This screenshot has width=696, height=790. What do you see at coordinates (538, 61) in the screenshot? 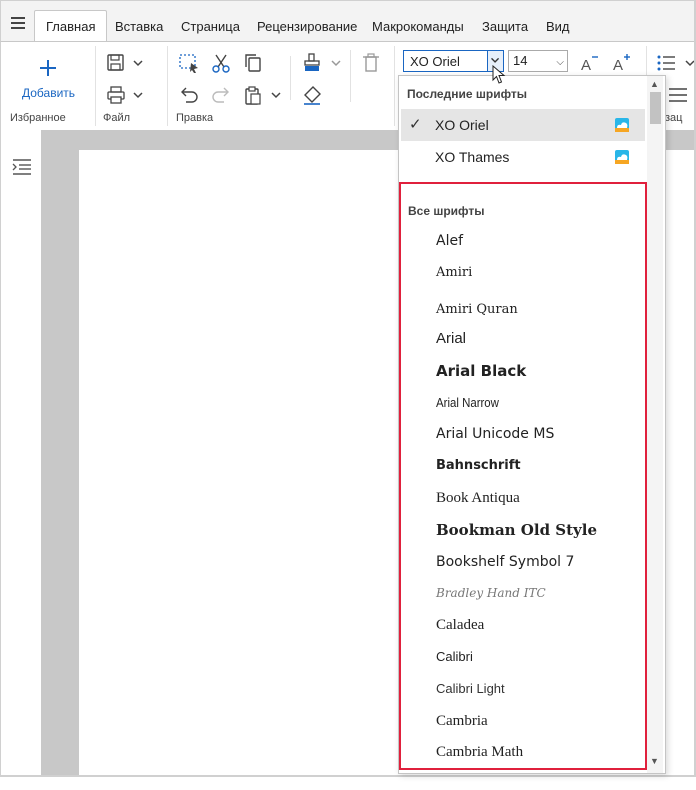
I see `font-size-input: 14 ⌵` at bounding box center [538, 61].